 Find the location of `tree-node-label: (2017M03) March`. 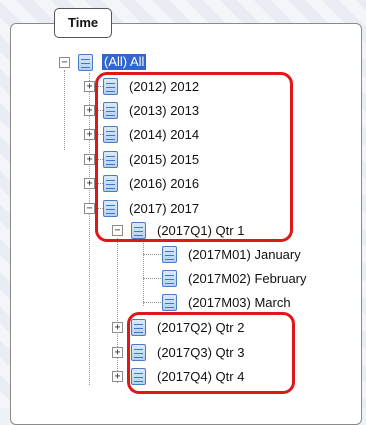

tree-node-label: (2017M03) March is located at coordinates (239, 303).